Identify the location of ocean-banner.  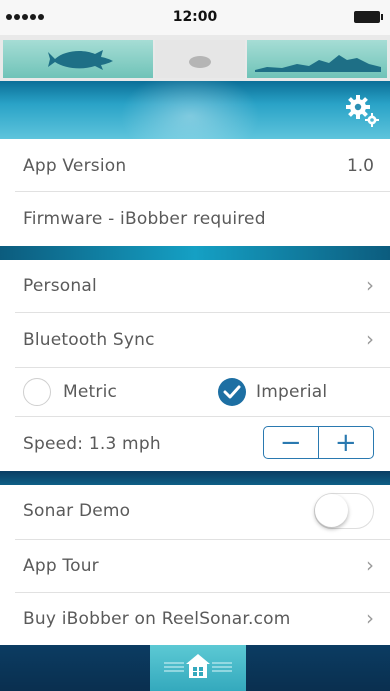
(195, 110).